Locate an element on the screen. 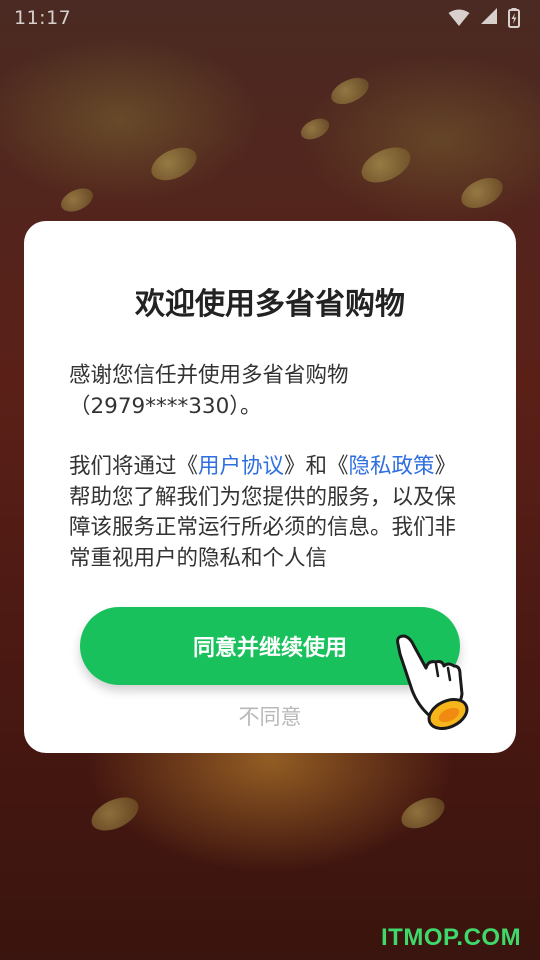 The height and width of the screenshot is (960, 540). status-icons is located at coordinates (484, 18).